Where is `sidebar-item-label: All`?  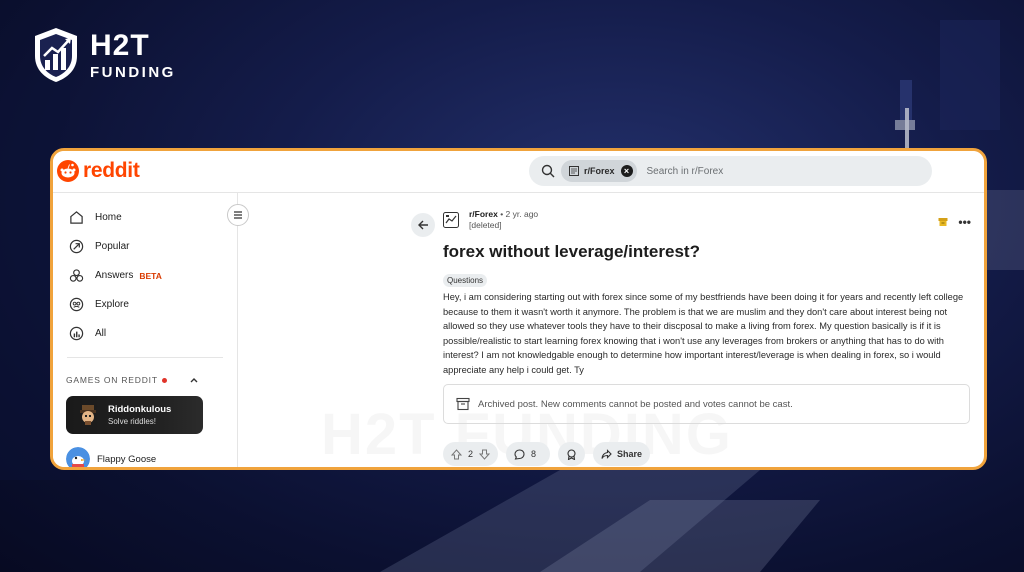
sidebar-item-label: All is located at coordinates (101, 333).